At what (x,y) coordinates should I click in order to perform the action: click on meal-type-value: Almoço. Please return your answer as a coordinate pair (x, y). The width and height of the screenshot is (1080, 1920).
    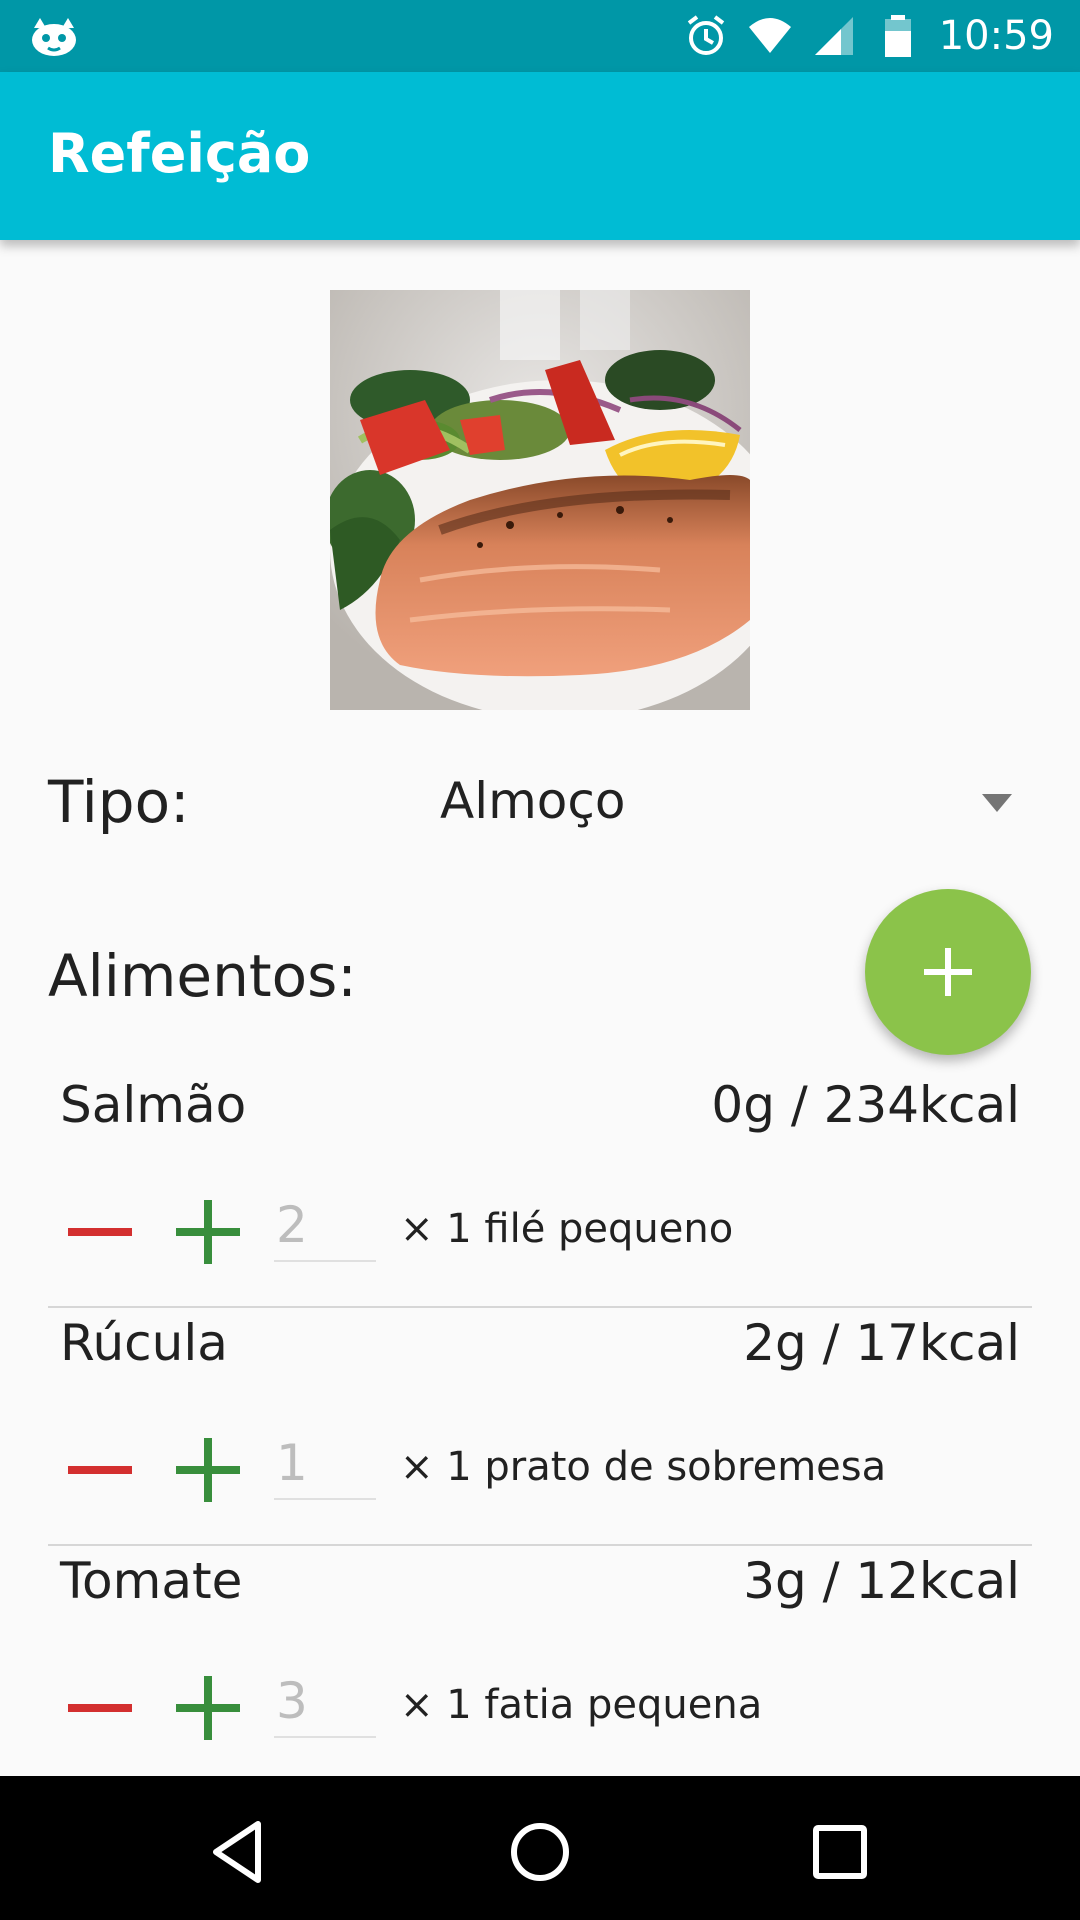
    Looking at the image, I should click on (533, 801).